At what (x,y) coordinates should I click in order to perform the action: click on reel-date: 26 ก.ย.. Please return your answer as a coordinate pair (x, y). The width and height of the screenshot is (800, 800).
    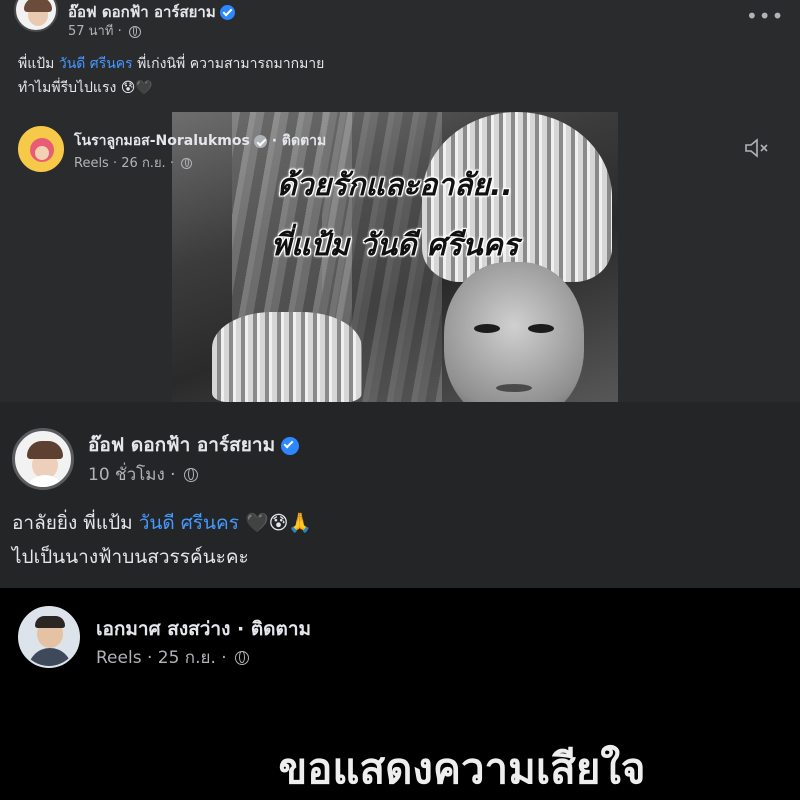
    Looking at the image, I should click on (143, 163).